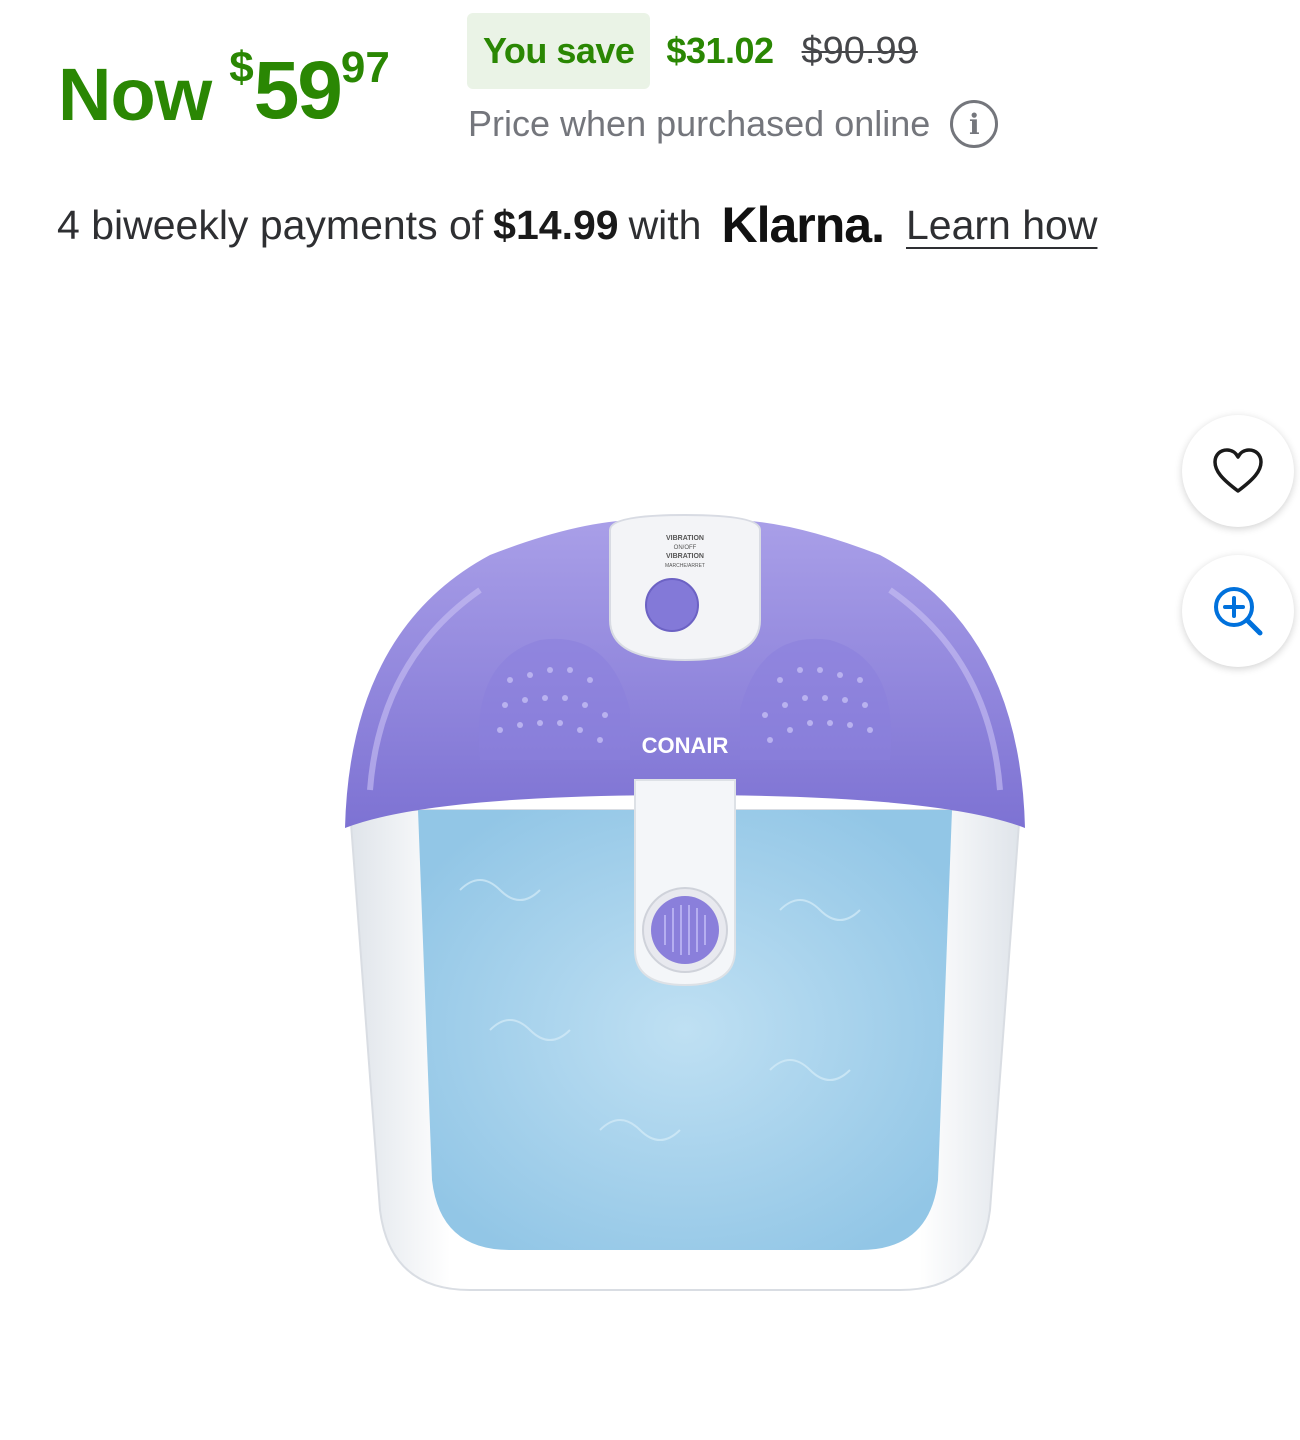  What do you see at coordinates (685, 548) in the screenshot?
I see `button-label-2: ON/OFF` at bounding box center [685, 548].